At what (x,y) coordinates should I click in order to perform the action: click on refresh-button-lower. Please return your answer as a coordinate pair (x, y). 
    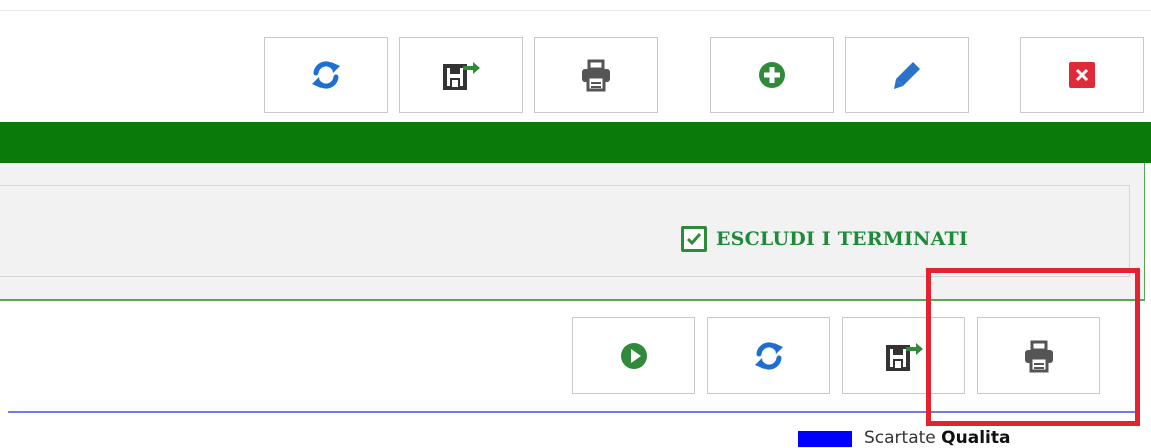
    Looking at the image, I should click on (768, 355).